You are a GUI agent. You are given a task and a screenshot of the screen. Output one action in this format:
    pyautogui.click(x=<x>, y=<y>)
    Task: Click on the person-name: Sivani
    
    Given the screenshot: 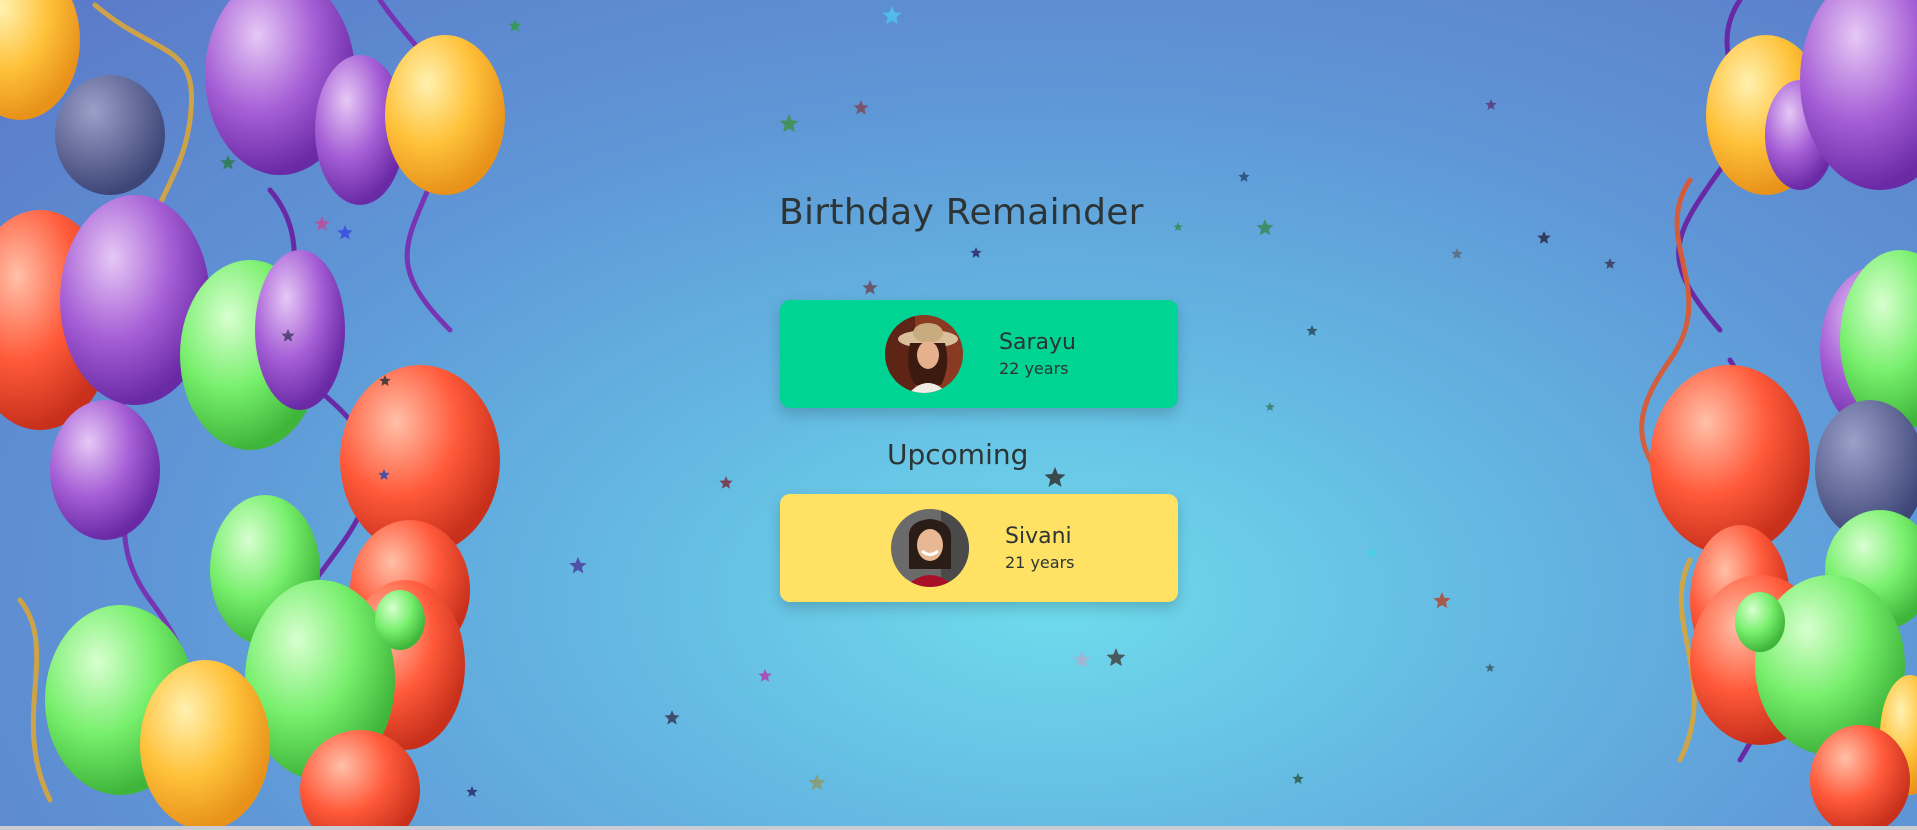 What is the action you would take?
    pyautogui.click(x=1038, y=536)
    